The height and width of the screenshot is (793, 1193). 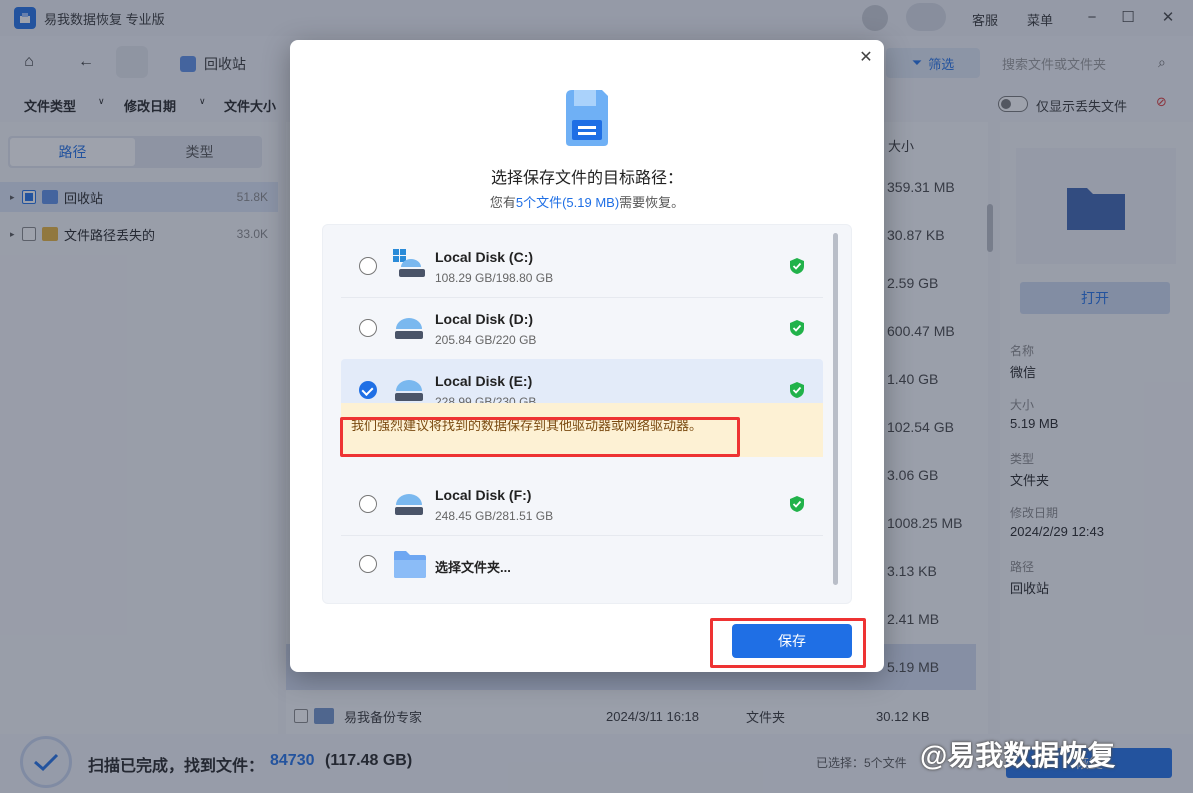 I want to click on disk-name: Local Disk (F:), so click(x=483, y=495).